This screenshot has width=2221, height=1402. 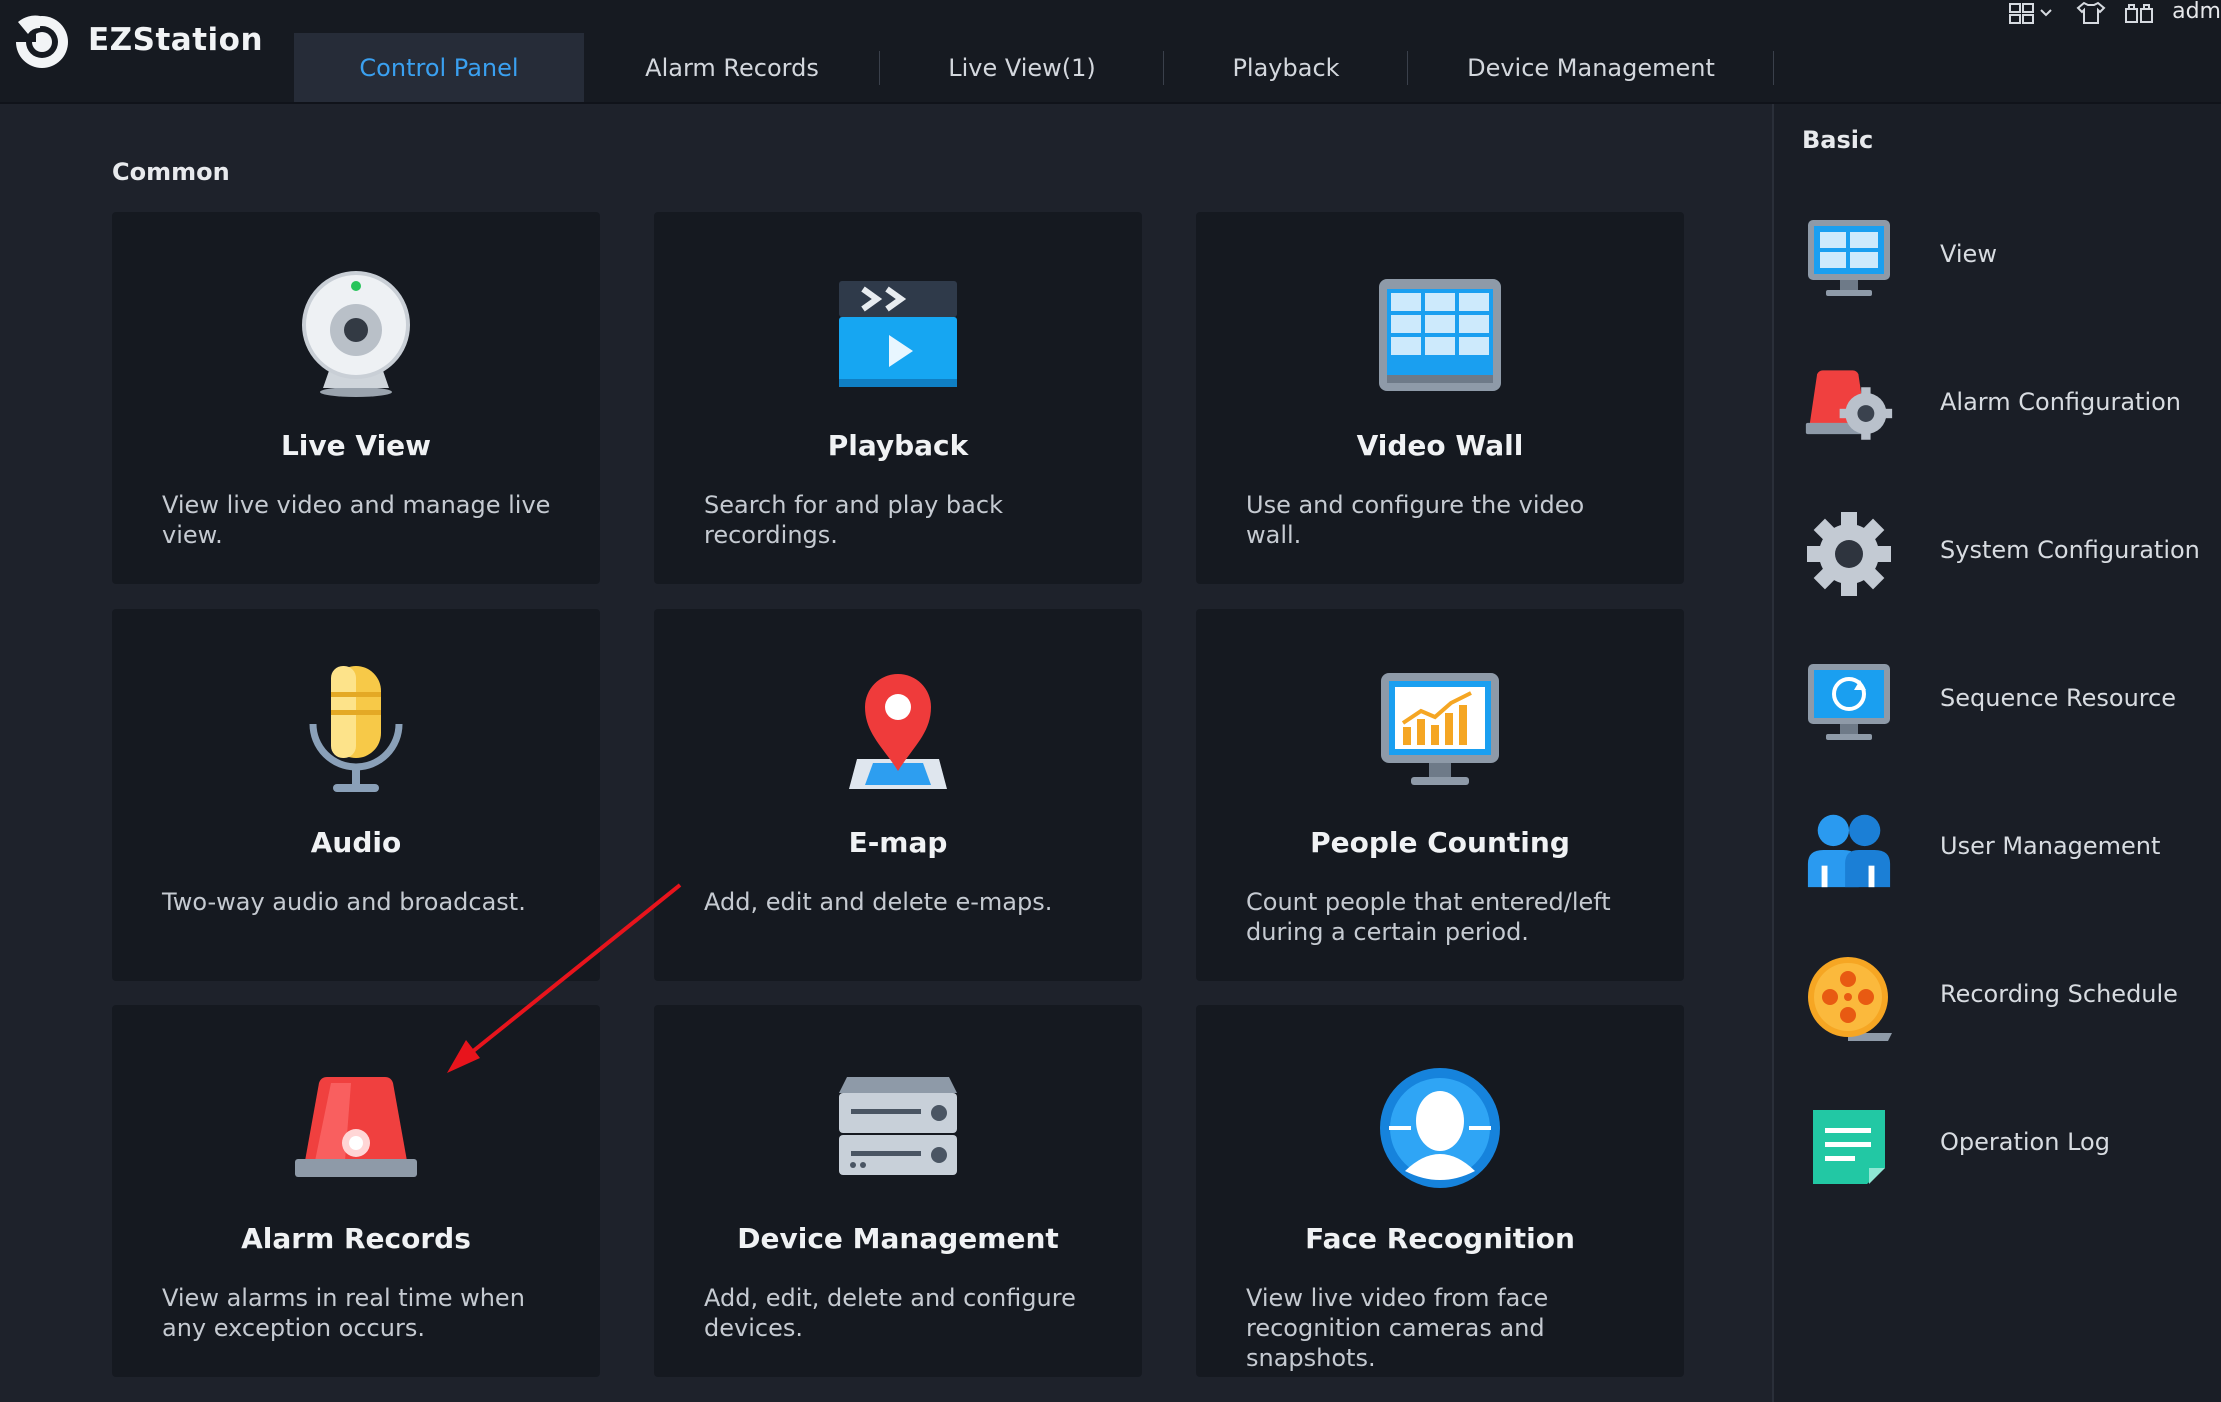 I want to click on video-wall-icon, so click(x=1440, y=335).